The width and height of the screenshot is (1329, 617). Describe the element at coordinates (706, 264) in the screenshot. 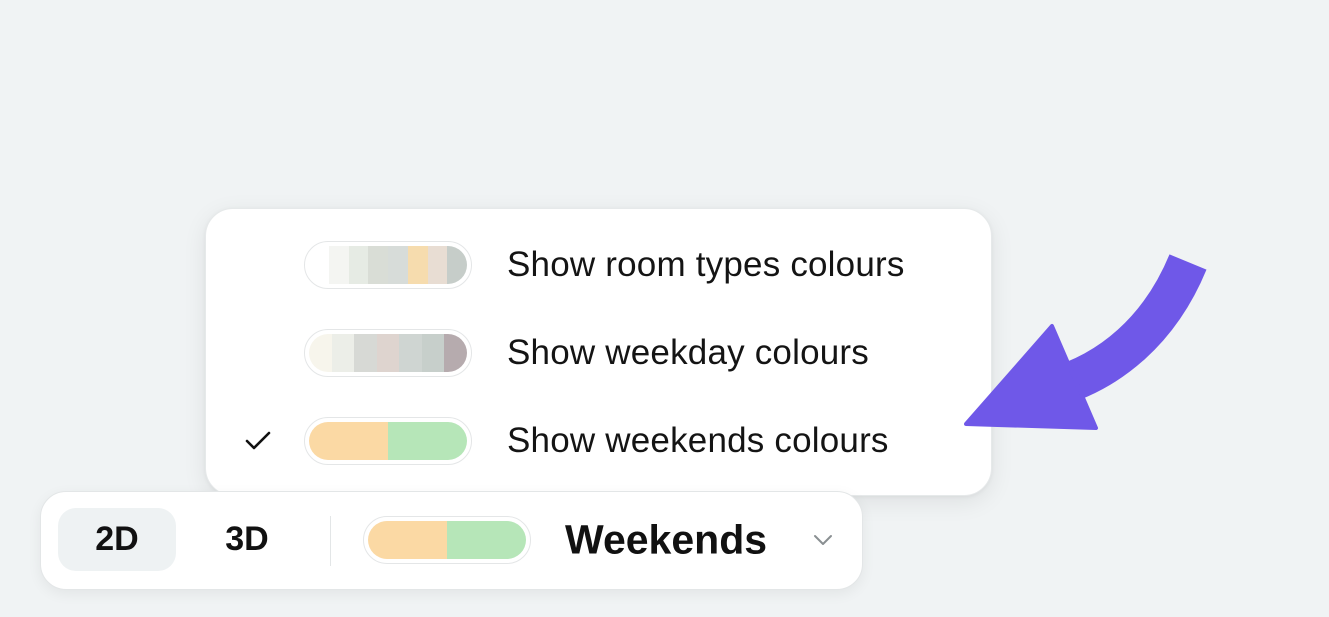

I see `menu-item-label: Show room types colours` at that location.